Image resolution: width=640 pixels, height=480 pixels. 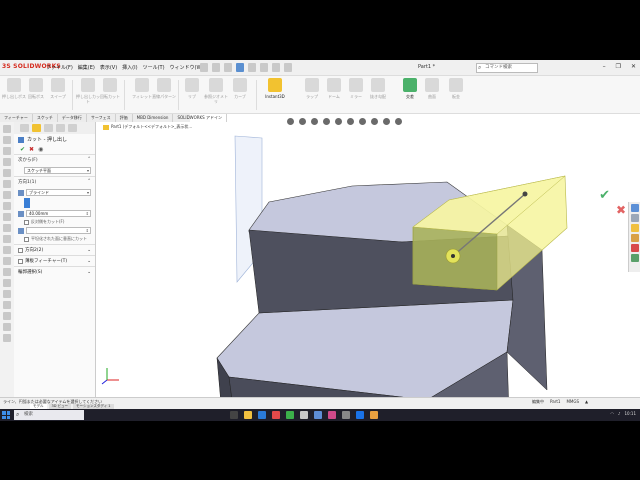 I want to click on options-gear-icon, so click(x=288, y=67).